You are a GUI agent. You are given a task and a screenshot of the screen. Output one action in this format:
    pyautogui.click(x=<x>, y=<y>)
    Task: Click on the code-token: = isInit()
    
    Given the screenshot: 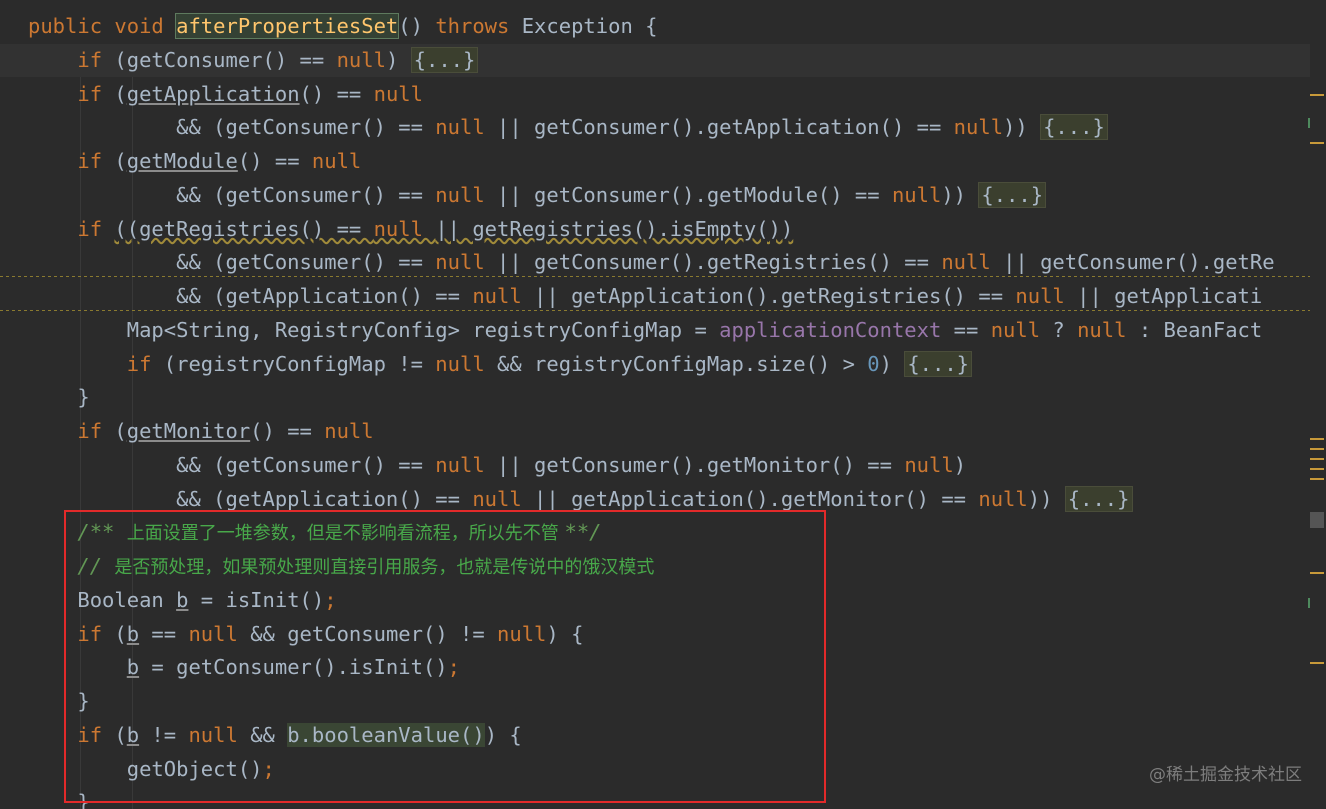 What is the action you would take?
    pyautogui.click(x=256, y=599)
    